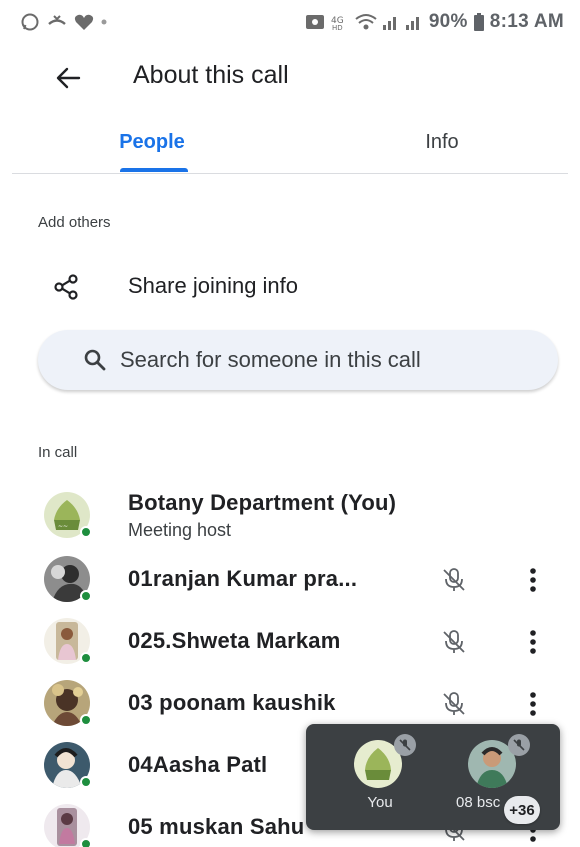 This screenshot has width=580, height=847. I want to click on search-icon, so click(95, 360).